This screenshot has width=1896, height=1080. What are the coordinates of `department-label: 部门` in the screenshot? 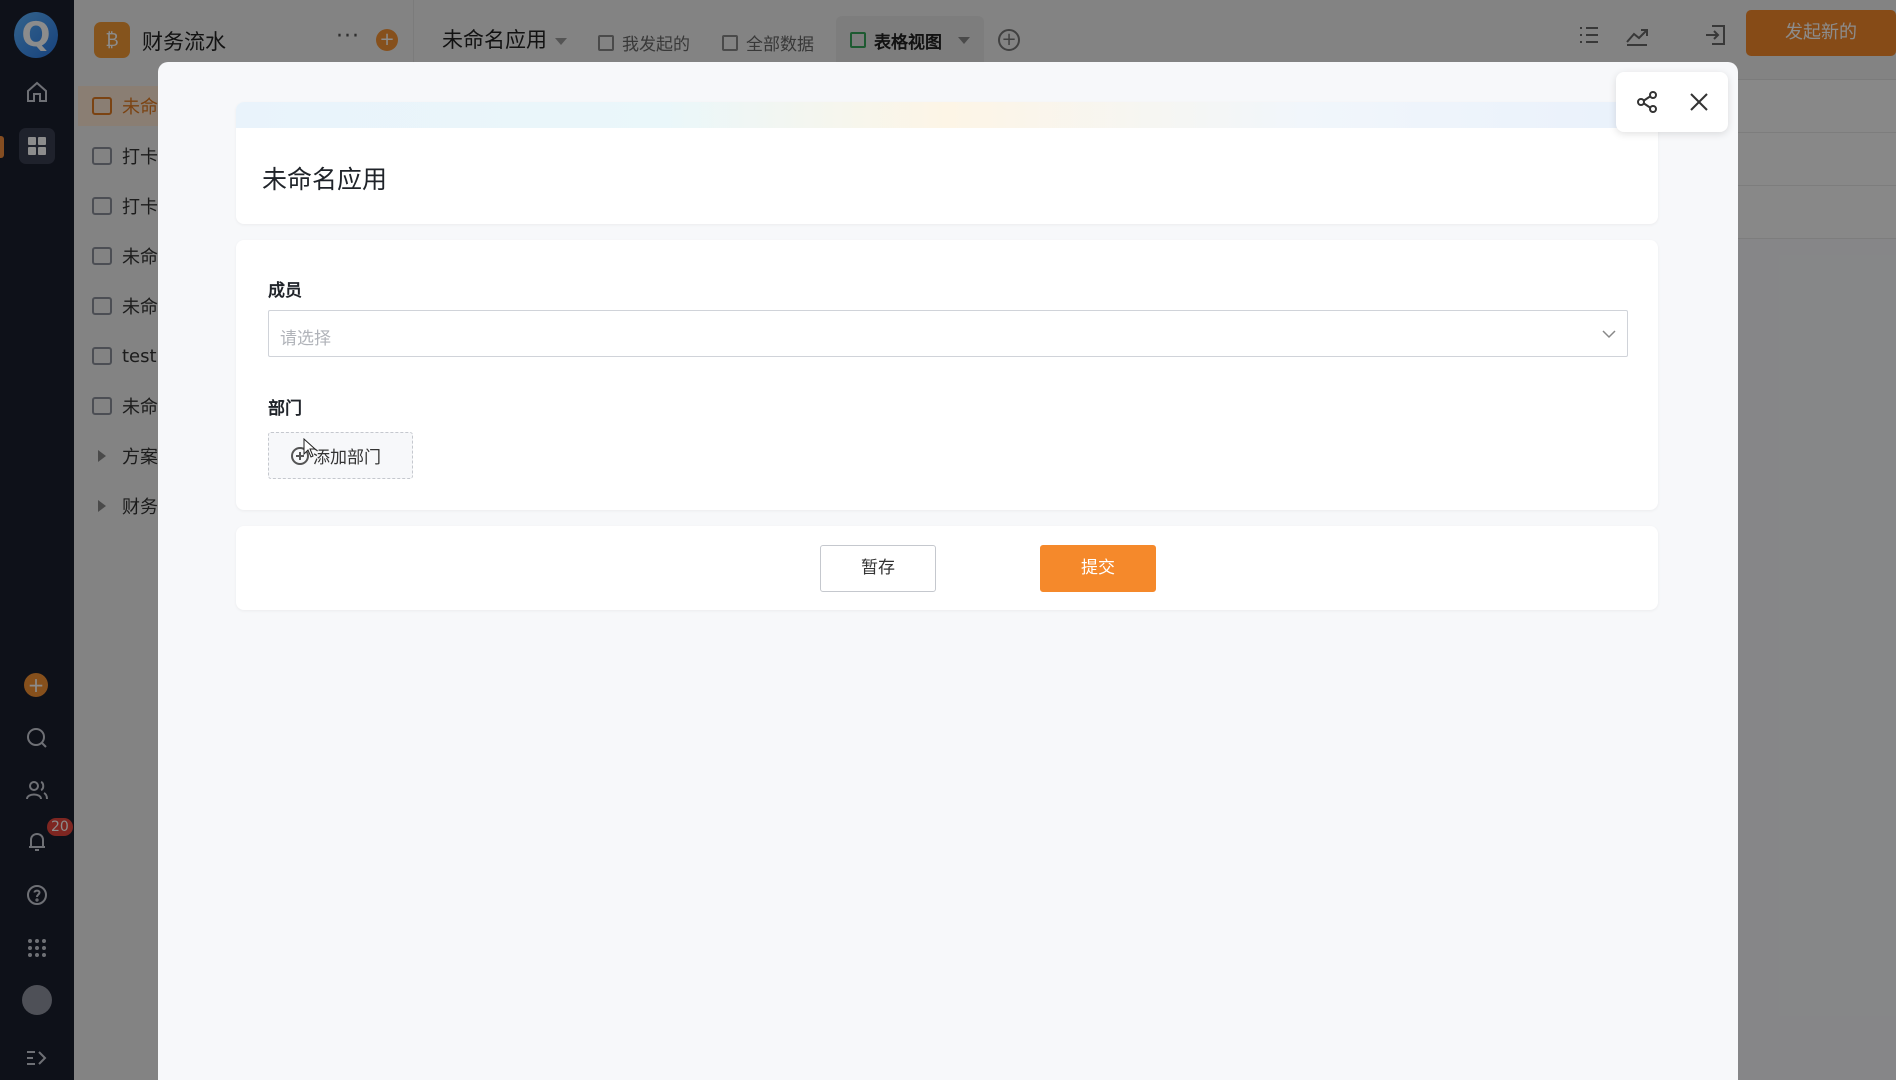 It's located at (285, 409).